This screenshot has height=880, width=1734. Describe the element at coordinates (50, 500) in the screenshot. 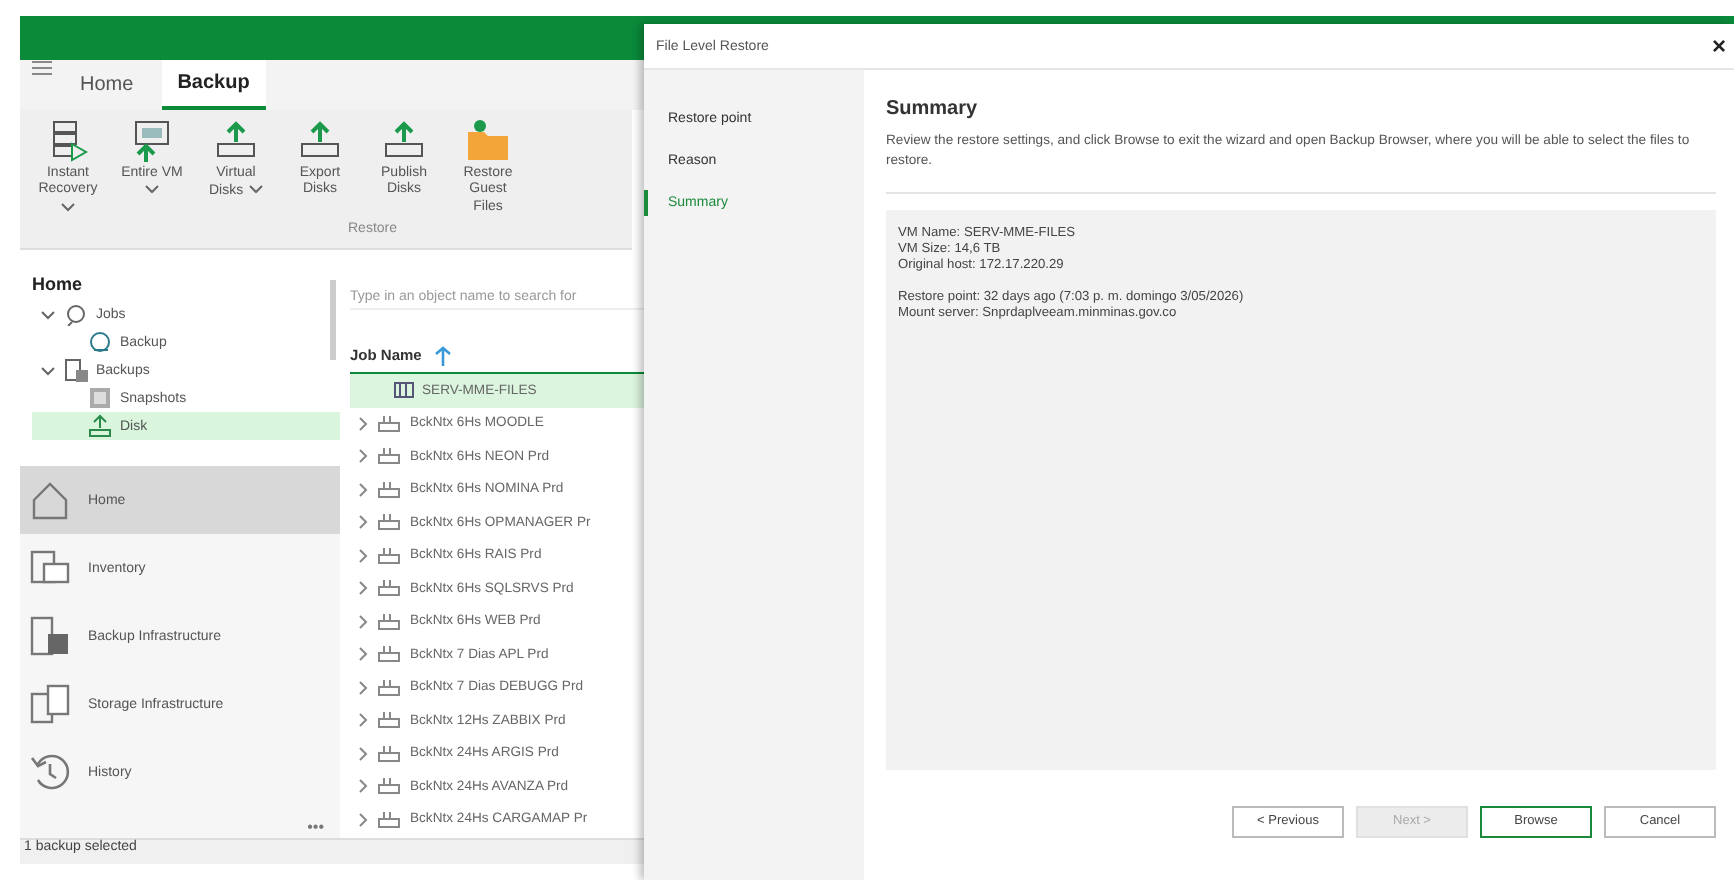

I see `home-icon` at that location.